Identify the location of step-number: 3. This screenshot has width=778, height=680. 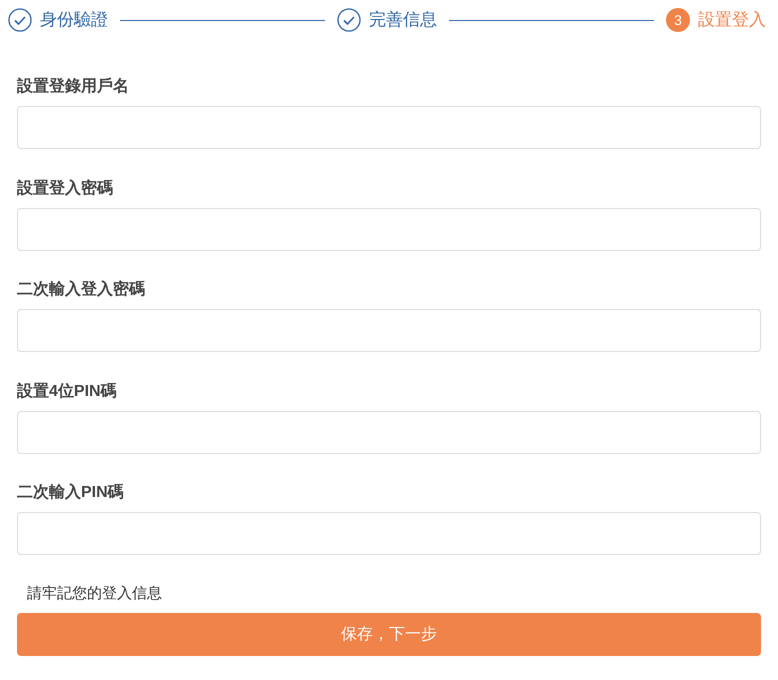
(678, 20).